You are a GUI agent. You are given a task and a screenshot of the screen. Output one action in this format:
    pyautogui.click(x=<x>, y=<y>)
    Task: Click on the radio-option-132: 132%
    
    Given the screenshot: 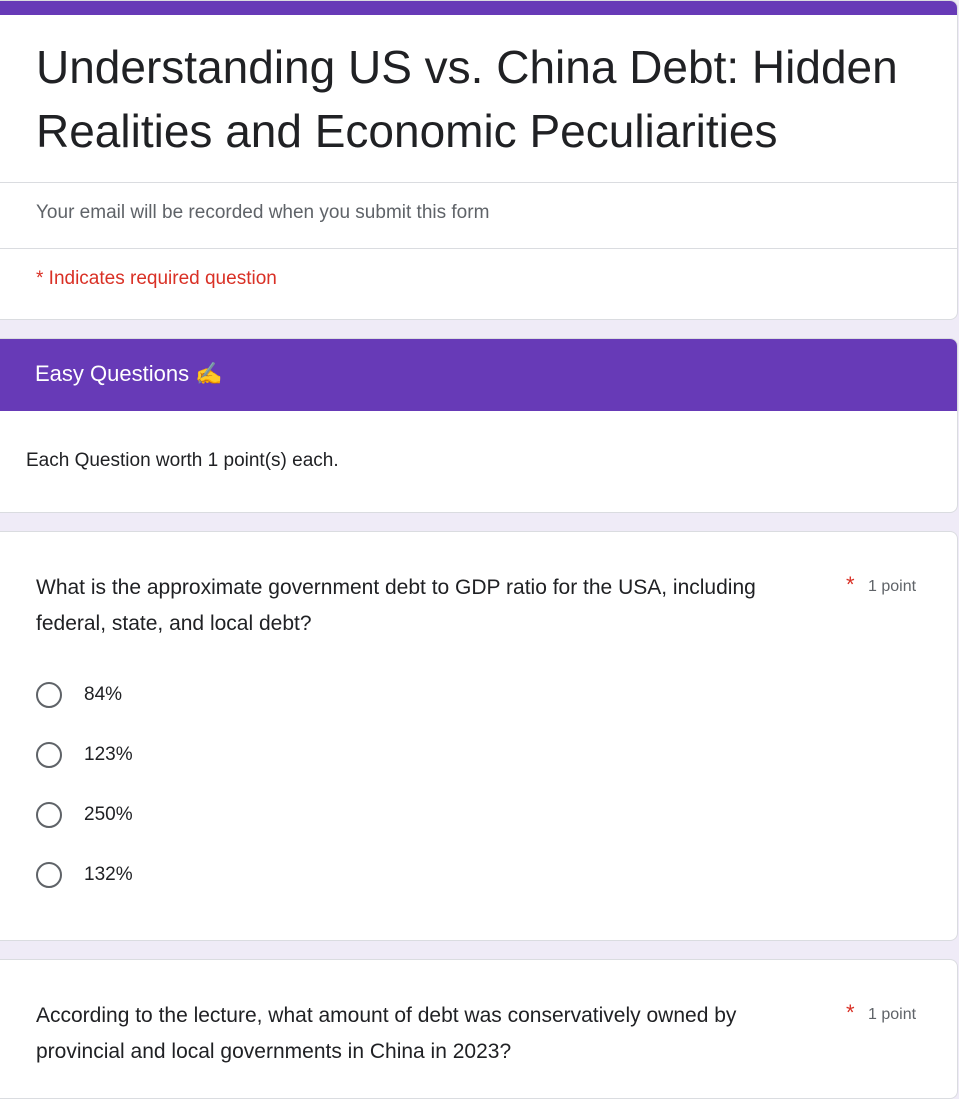 What is the action you would take?
    pyautogui.click(x=84, y=875)
    